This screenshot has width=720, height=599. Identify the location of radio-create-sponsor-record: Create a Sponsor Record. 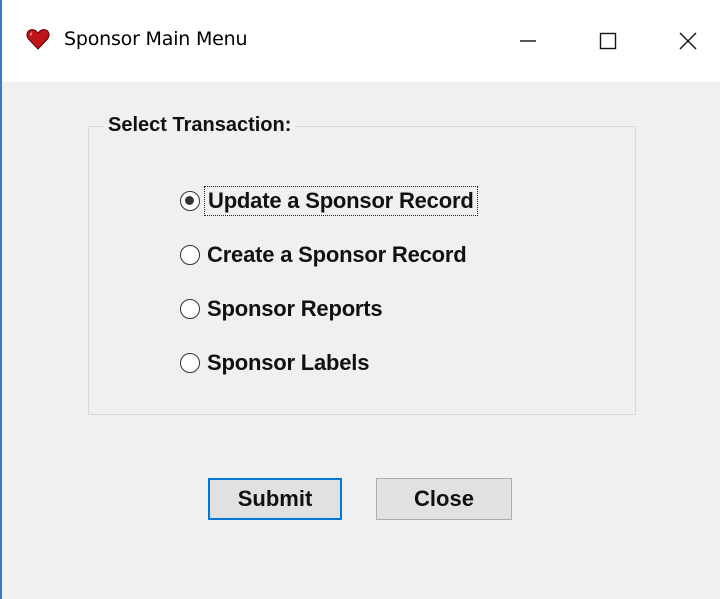
(324, 255).